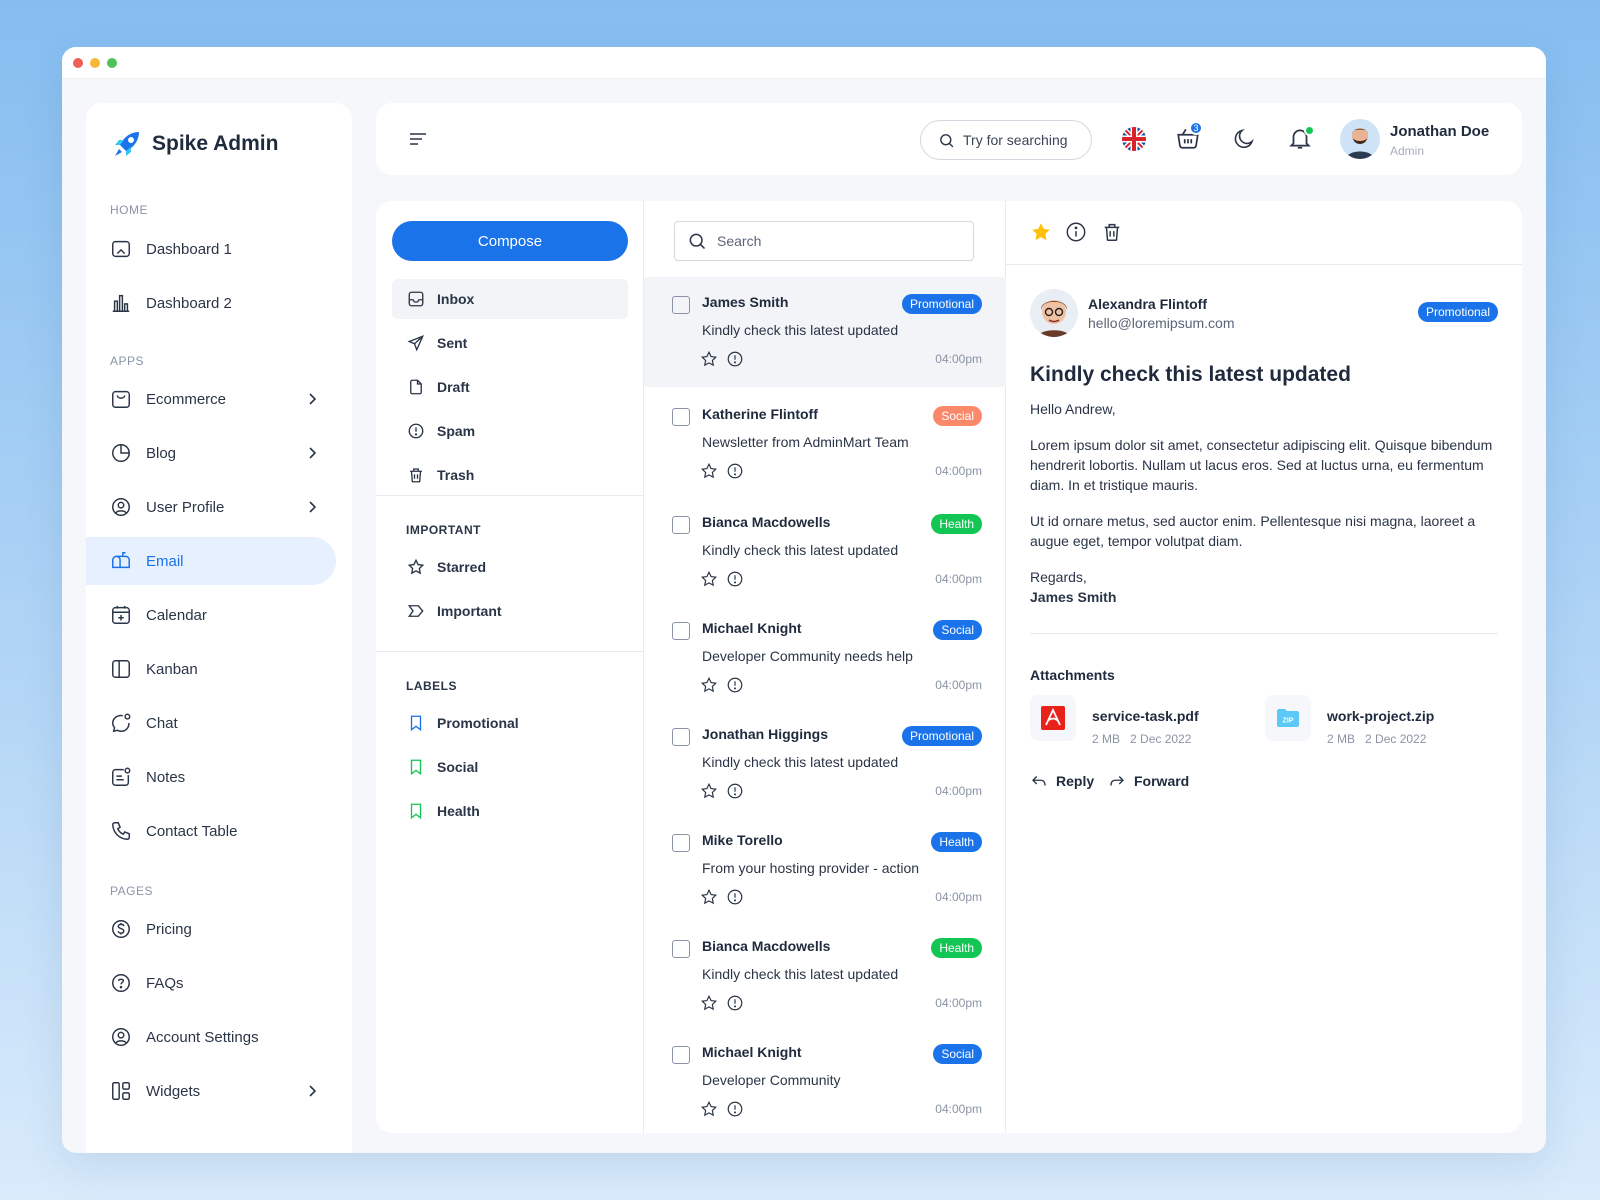 The image size is (1600, 1200). What do you see at coordinates (1054, 318) in the screenshot?
I see `sender-avatar-icon` at bounding box center [1054, 318].